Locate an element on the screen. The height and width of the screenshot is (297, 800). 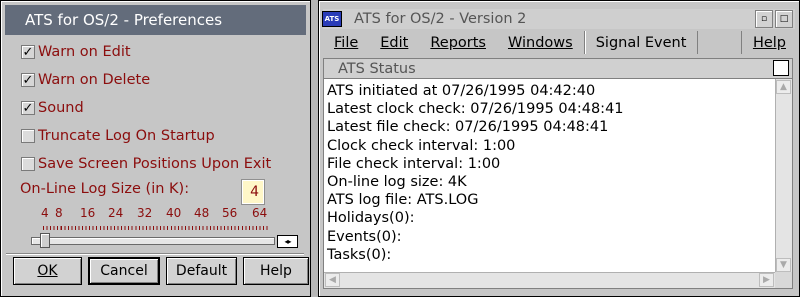
status-line: Tasks(0): is located at coordinates (359, 254).